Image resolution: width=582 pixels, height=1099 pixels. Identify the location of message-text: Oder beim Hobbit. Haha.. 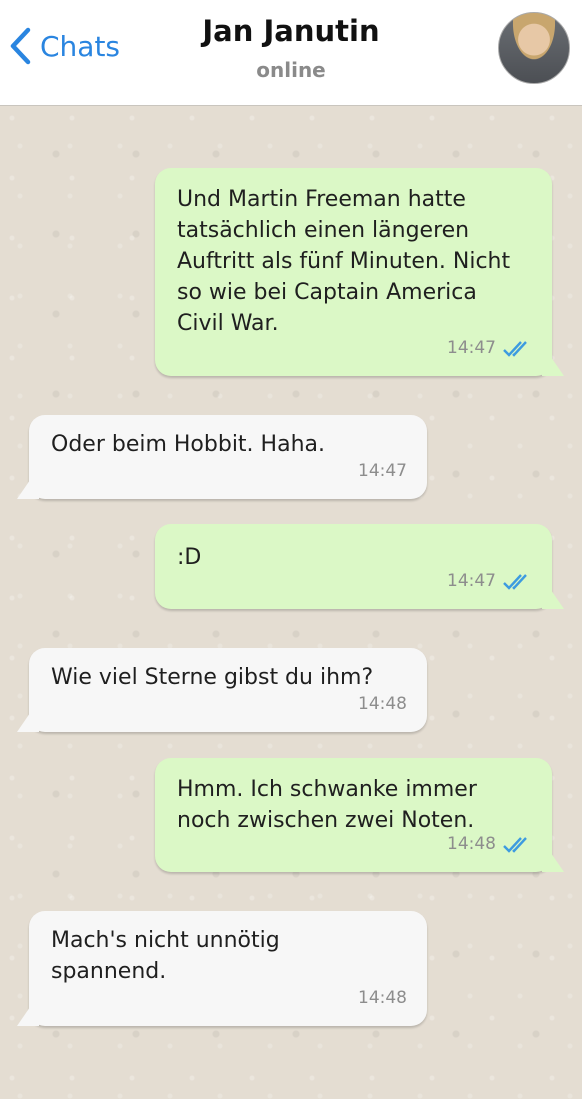
(188, 444).